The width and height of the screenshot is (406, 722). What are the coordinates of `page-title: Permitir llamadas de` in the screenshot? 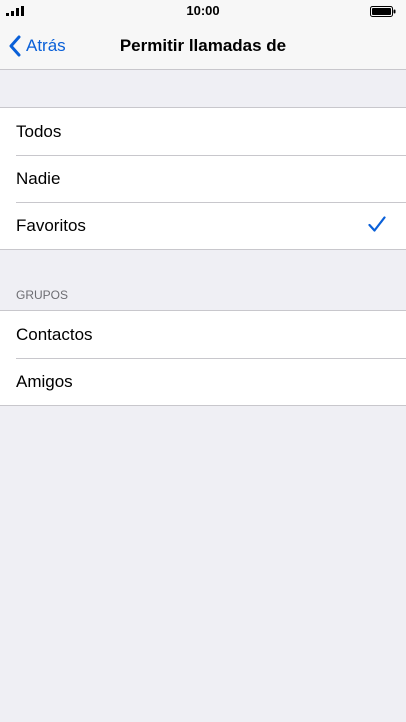 It's located at (203, 45).